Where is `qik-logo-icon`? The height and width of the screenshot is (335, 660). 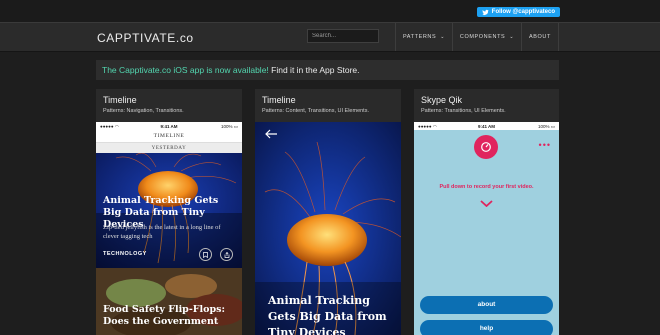 qik-logo-icon is located at coordinates (486, 147).